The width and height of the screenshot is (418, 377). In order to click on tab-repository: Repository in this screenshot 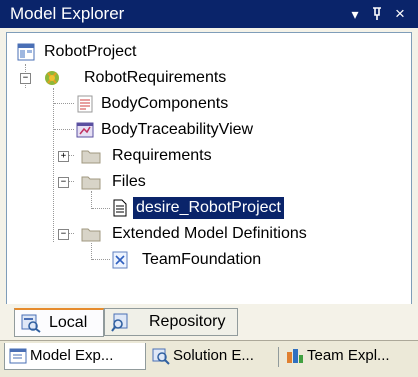, I will do `click(171, 322)`.